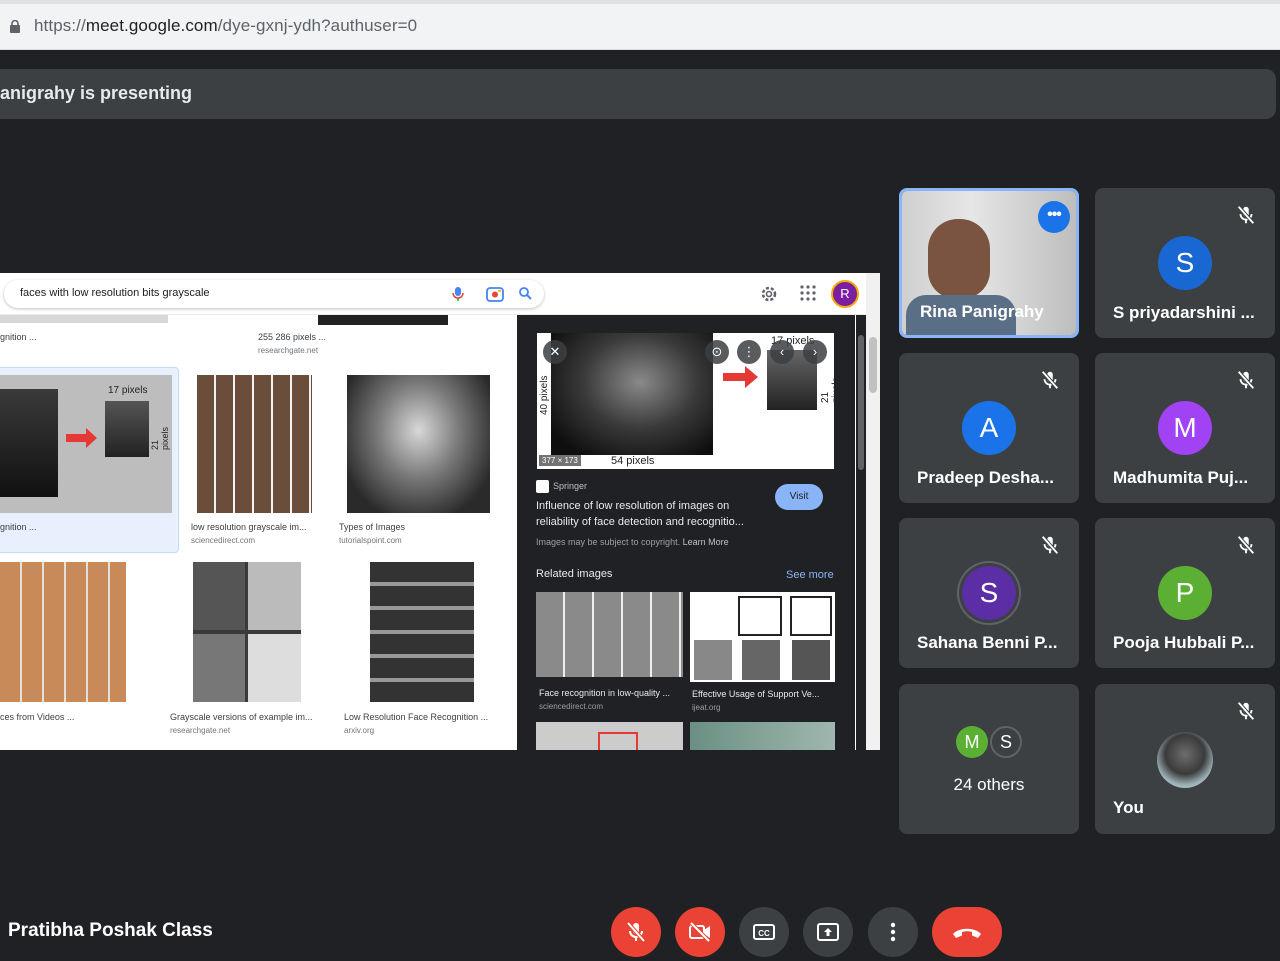  I want to click on apps-grid-icon, so click(808, 293).